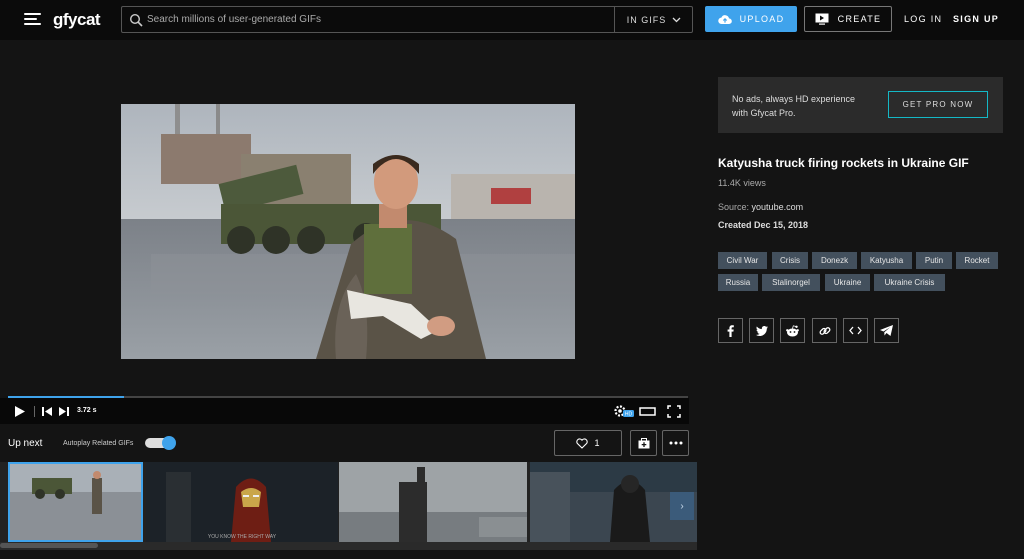  What do you see at coordinates (859, 19) in the screenshot?
I see `create-label: CREATE` at bounding box center [859, 19].